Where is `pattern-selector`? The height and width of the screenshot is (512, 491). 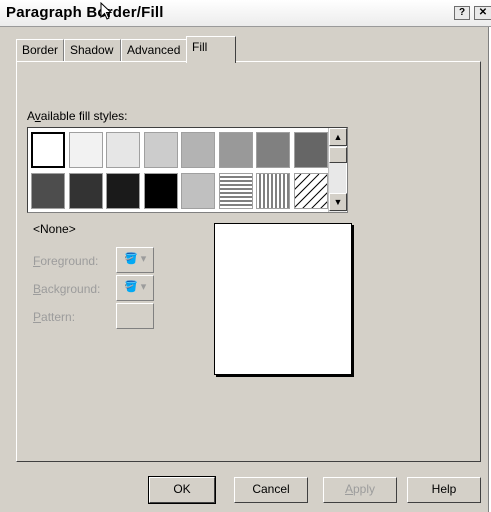
pattern-selector is located at coordinates (135, 316).